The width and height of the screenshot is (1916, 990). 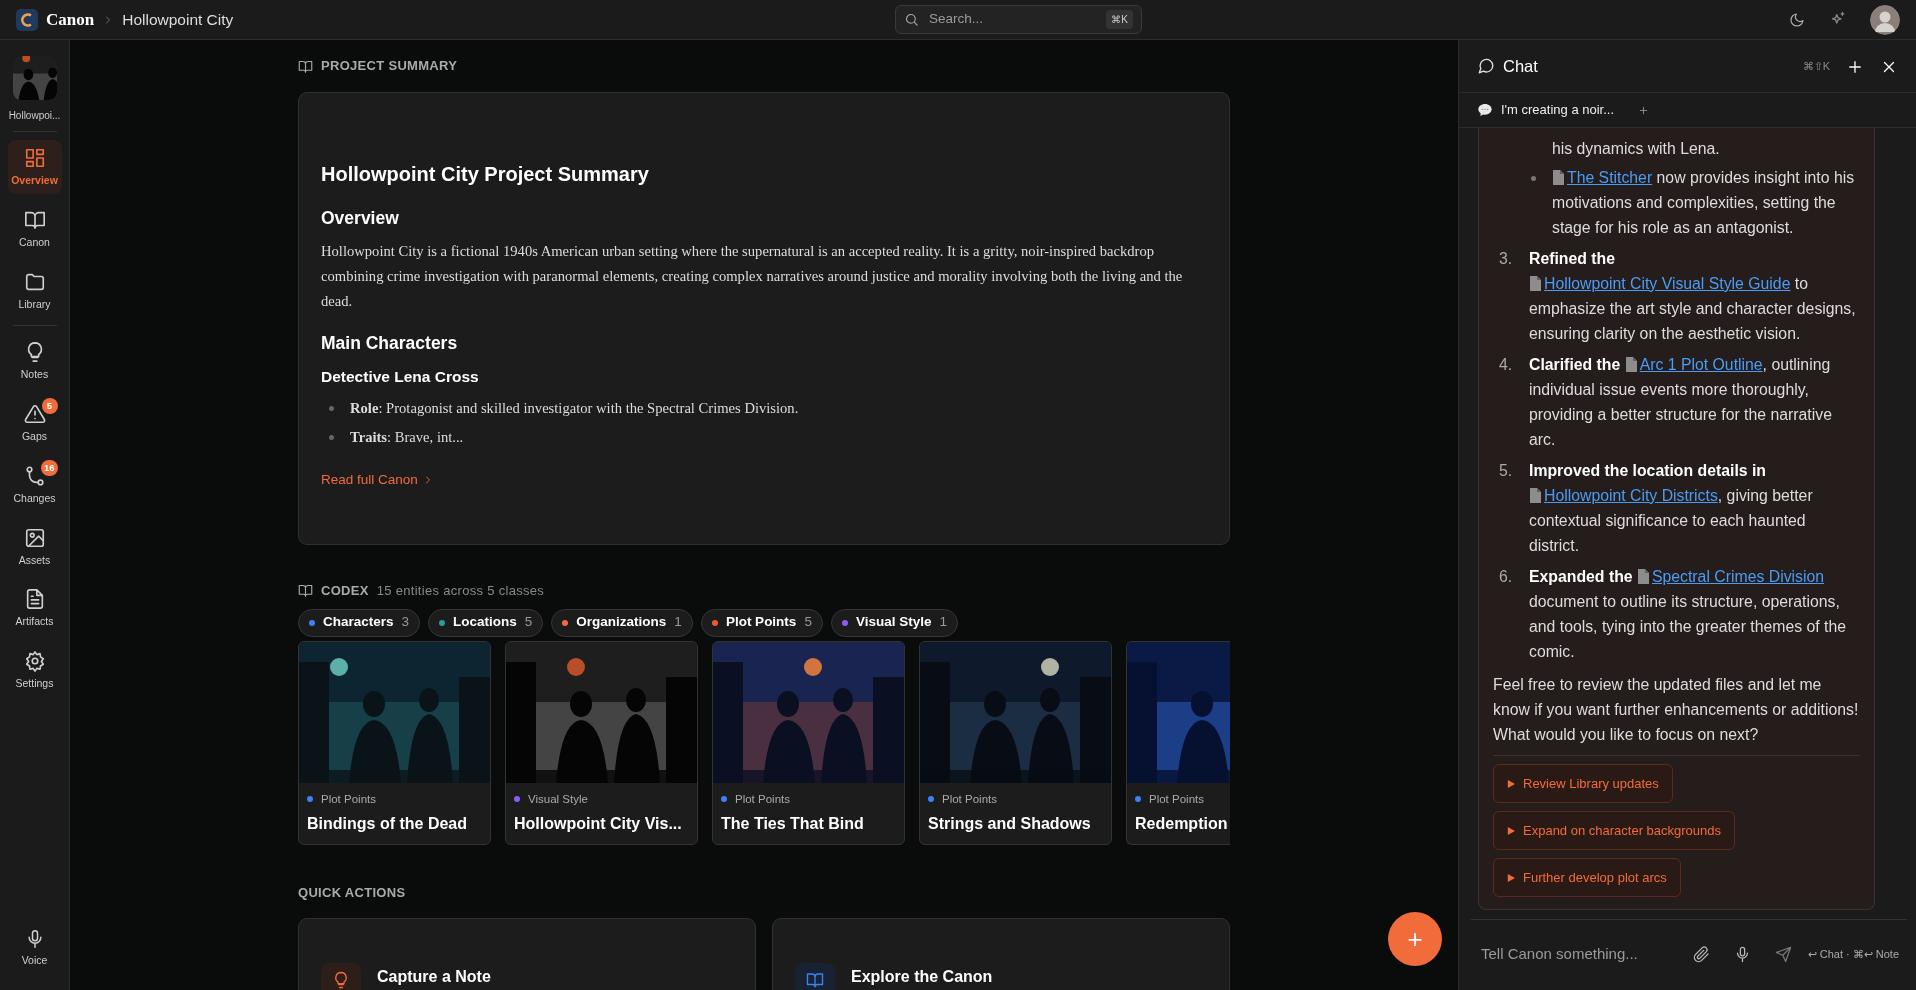 I want to click on avatar, so click(x=1885, y=19).